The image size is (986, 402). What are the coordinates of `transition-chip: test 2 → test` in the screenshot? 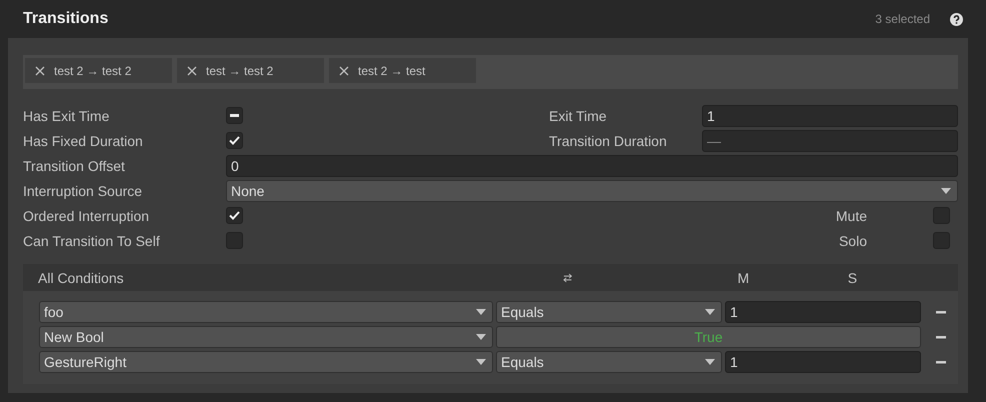 It's located at (402, 70).